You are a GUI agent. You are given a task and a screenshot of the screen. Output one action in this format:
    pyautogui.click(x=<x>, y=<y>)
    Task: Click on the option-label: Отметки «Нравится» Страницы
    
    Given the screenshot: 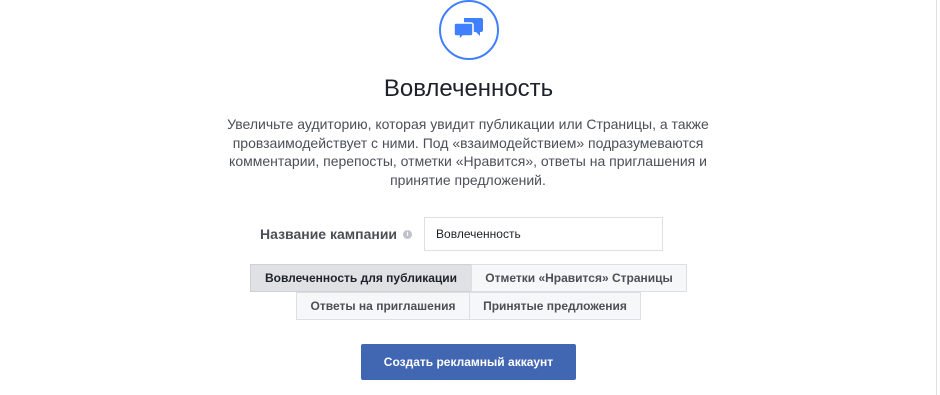 What is the action you would take?
    pyautogui.click(x=579, y=278)
    